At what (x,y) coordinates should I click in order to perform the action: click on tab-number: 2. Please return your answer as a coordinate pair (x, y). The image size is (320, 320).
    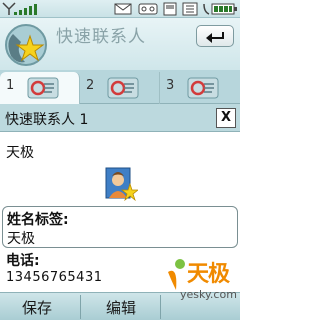
    Looking at the image, I should click on (90, 85).